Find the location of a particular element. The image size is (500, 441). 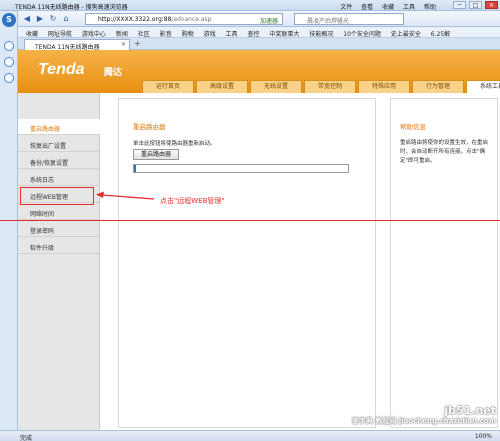

watermark: jb51.net 查字典 教程网 jiaocheng.chazidian.com is located at coordinates (424, 416).